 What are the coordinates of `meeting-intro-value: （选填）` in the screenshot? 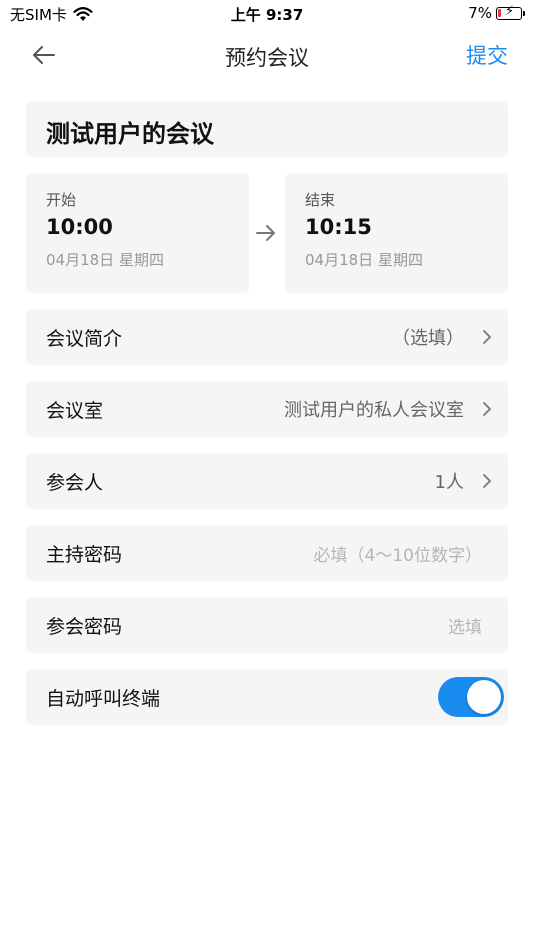 It's located at (428, 338).